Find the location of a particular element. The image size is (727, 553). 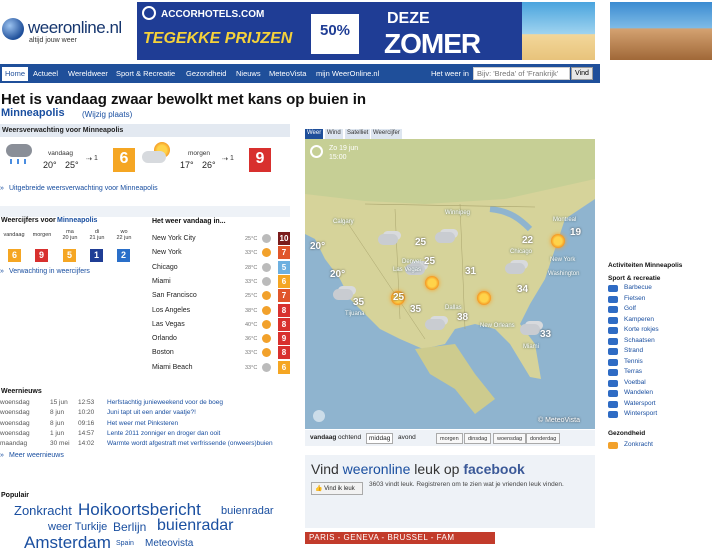

map-tabs: Weer Wind Satelliet Weercijfer is located at coordinates (450, 134).